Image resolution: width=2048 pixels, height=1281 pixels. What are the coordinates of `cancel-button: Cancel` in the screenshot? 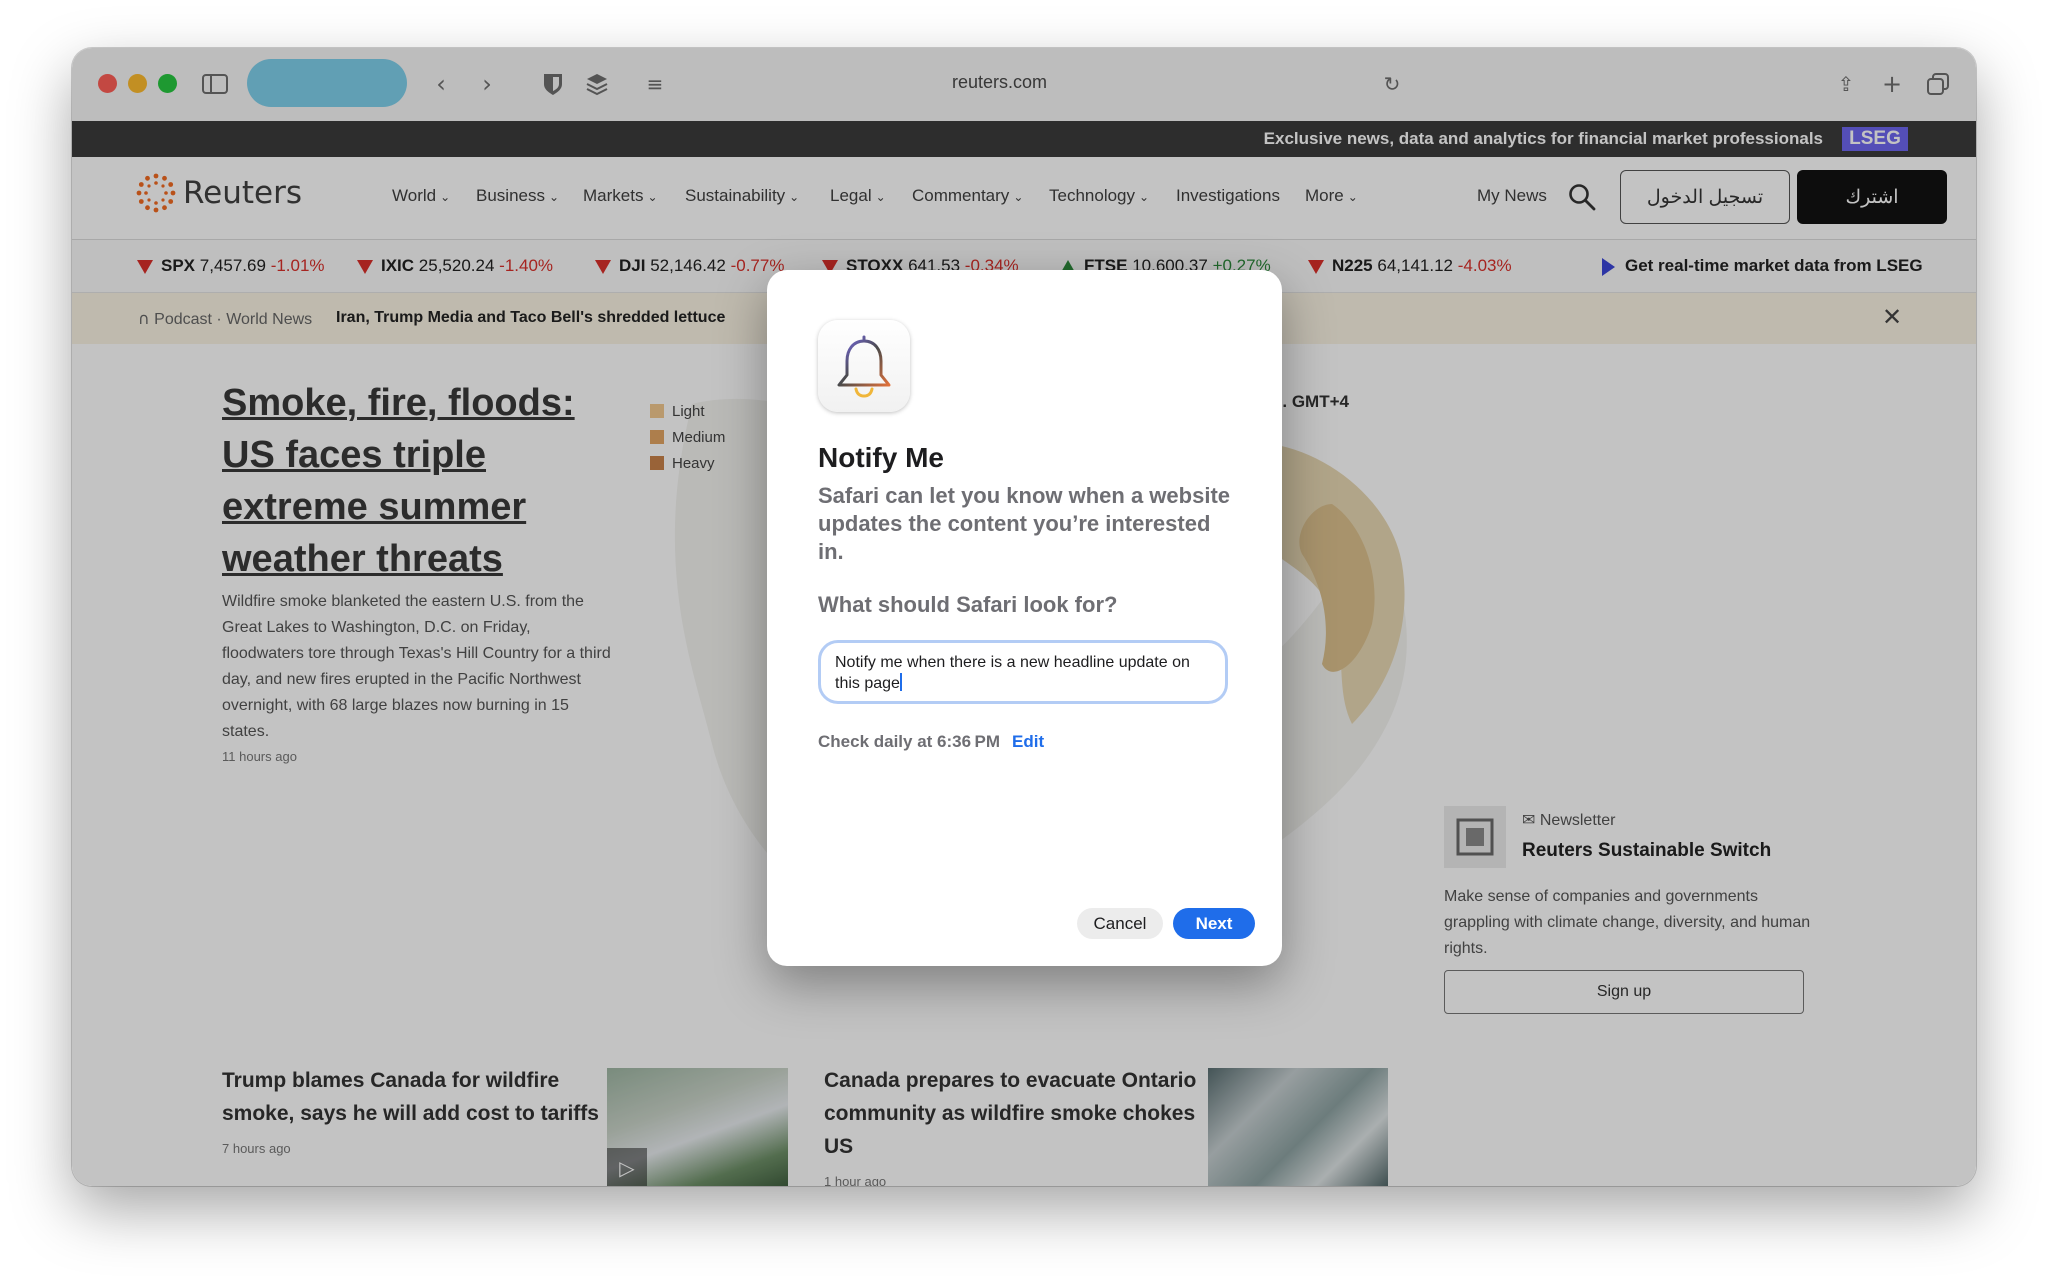 It's located at (1120, 923).